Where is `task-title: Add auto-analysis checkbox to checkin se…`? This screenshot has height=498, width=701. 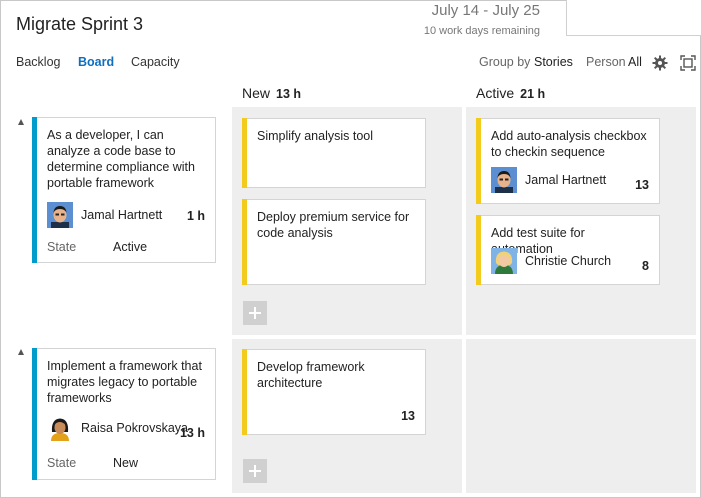 task-title: Add auto-analysis checkbox to checkin se… is located at coordinates (569, 144).